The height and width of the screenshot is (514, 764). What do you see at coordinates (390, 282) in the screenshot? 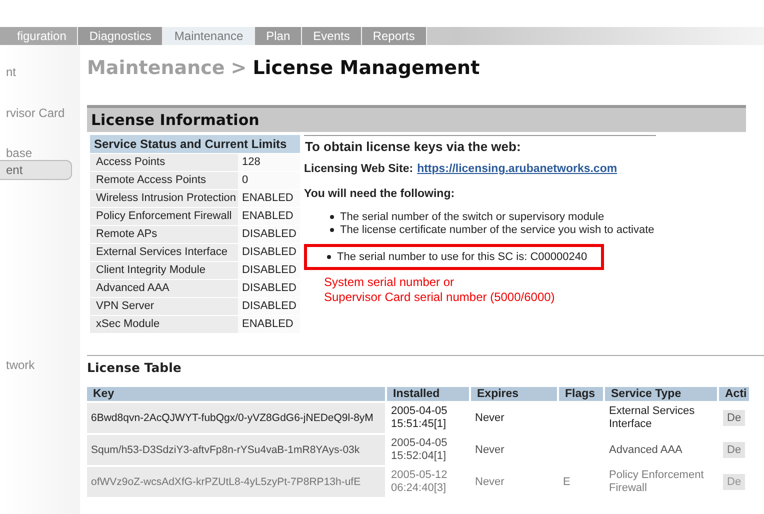
I see `annotation-text: System serial number or` at bounding box center [390, 282].